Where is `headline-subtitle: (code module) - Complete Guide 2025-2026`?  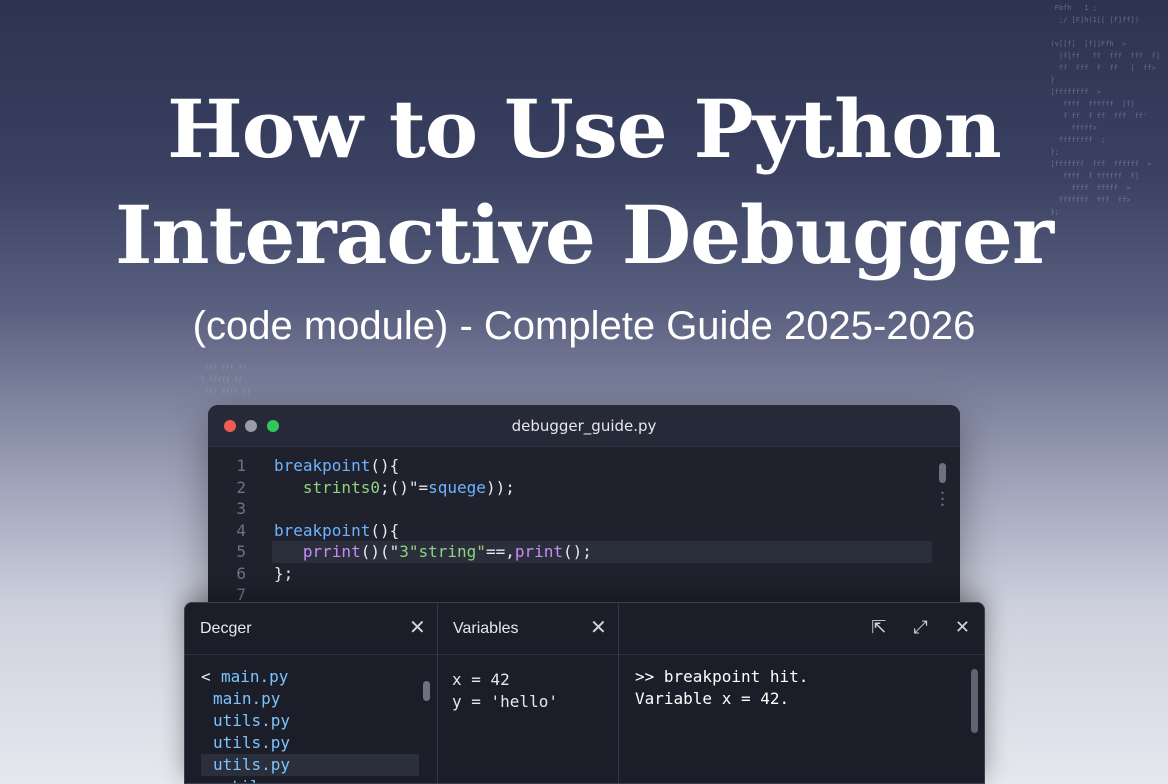
headline-subtitle: (code module) - Complete Guide 2025-2026 is located at coordinates (584, 326).